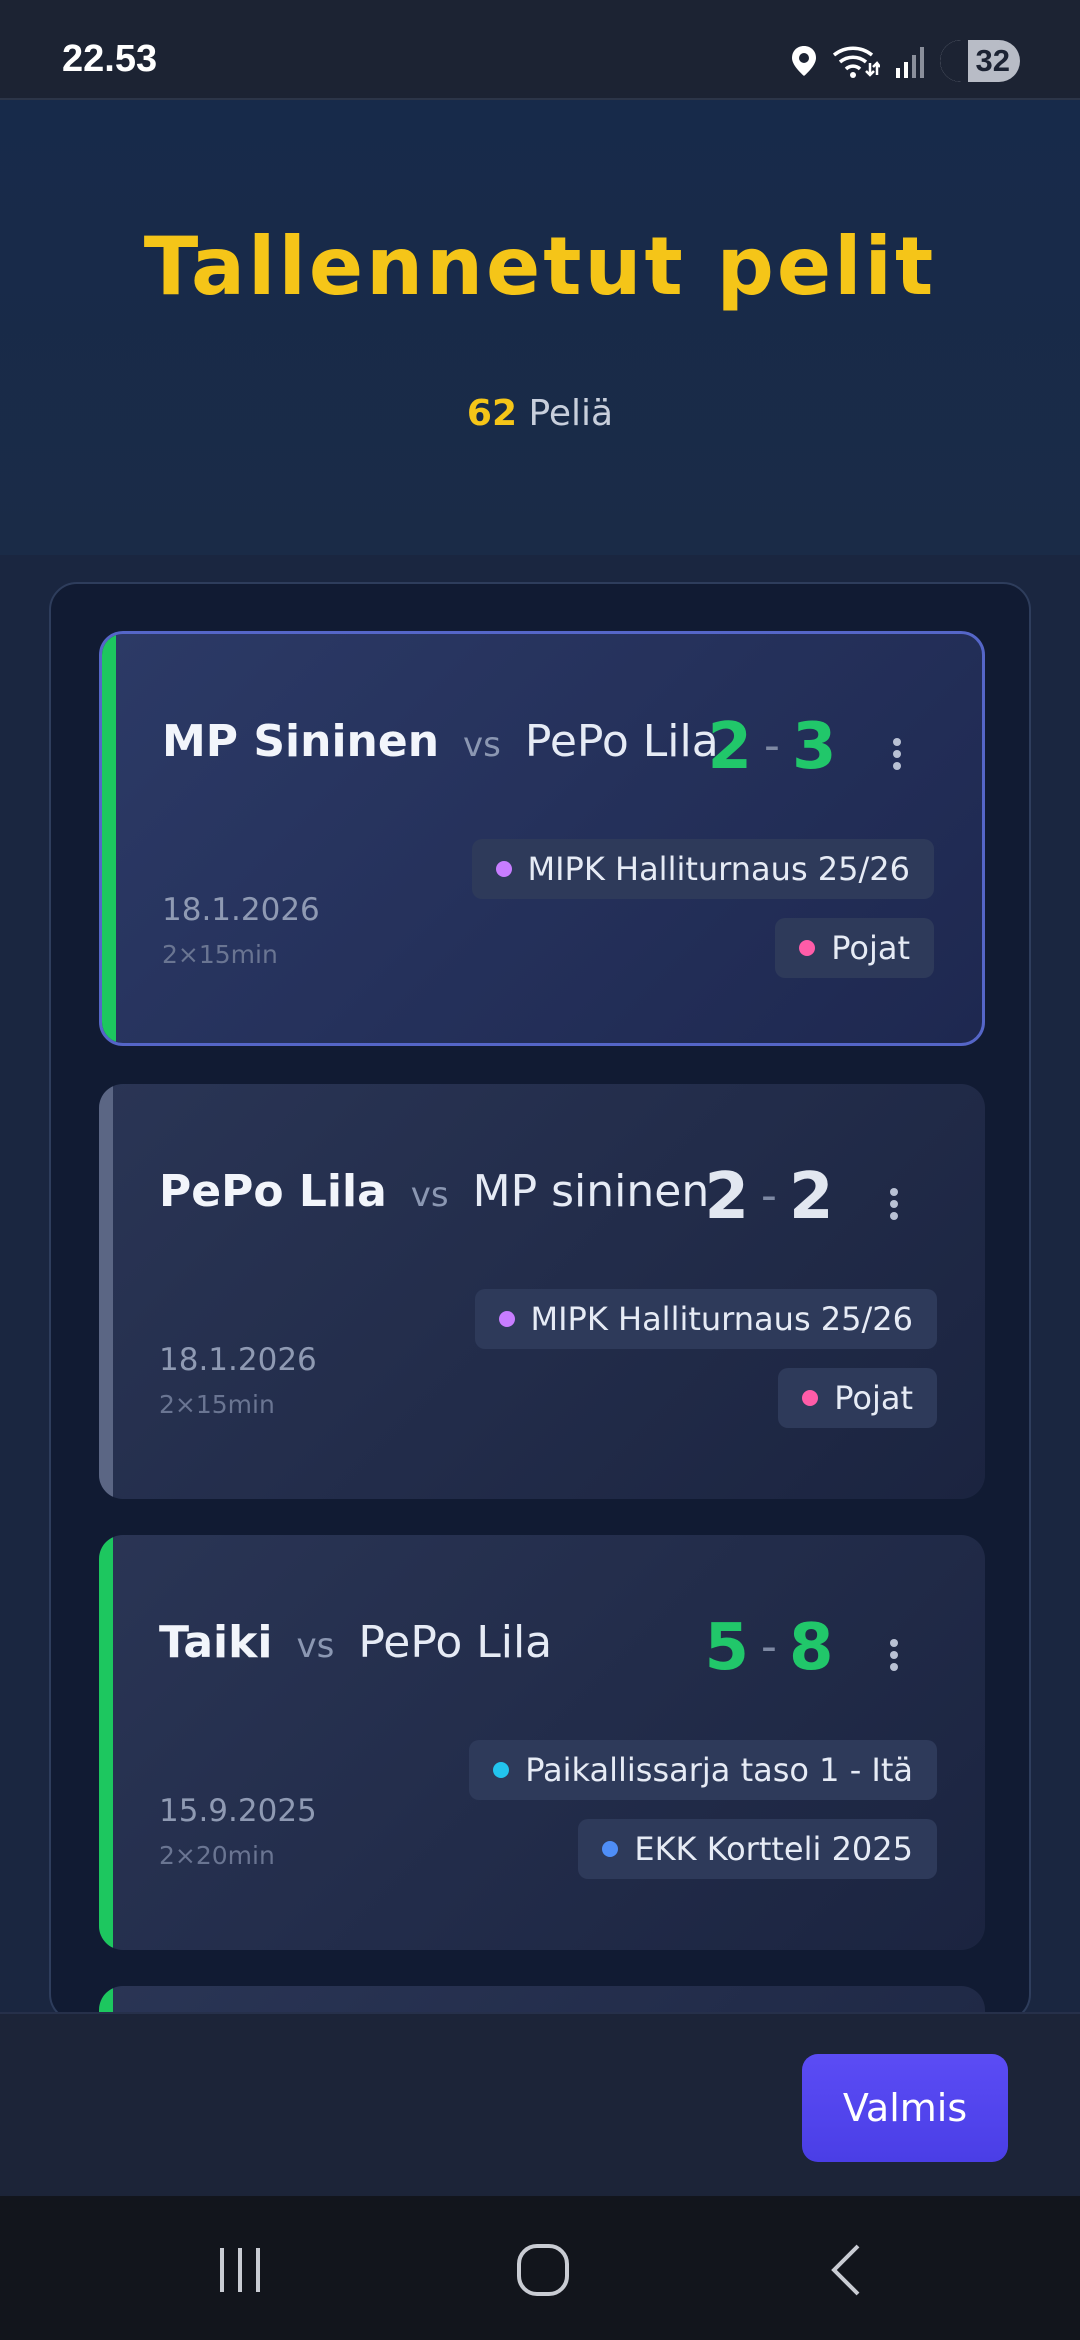 The width and height of the screenshot is (1080, 2340). I want to click on matchup: Taiki vs PePo Lila, so click(355, 1647).